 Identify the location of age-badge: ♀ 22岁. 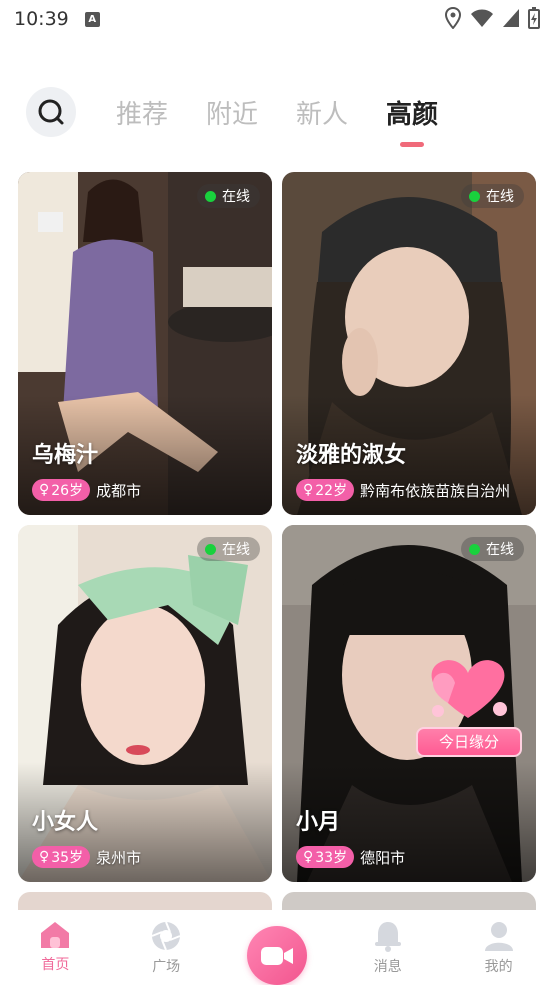
(325, 490).